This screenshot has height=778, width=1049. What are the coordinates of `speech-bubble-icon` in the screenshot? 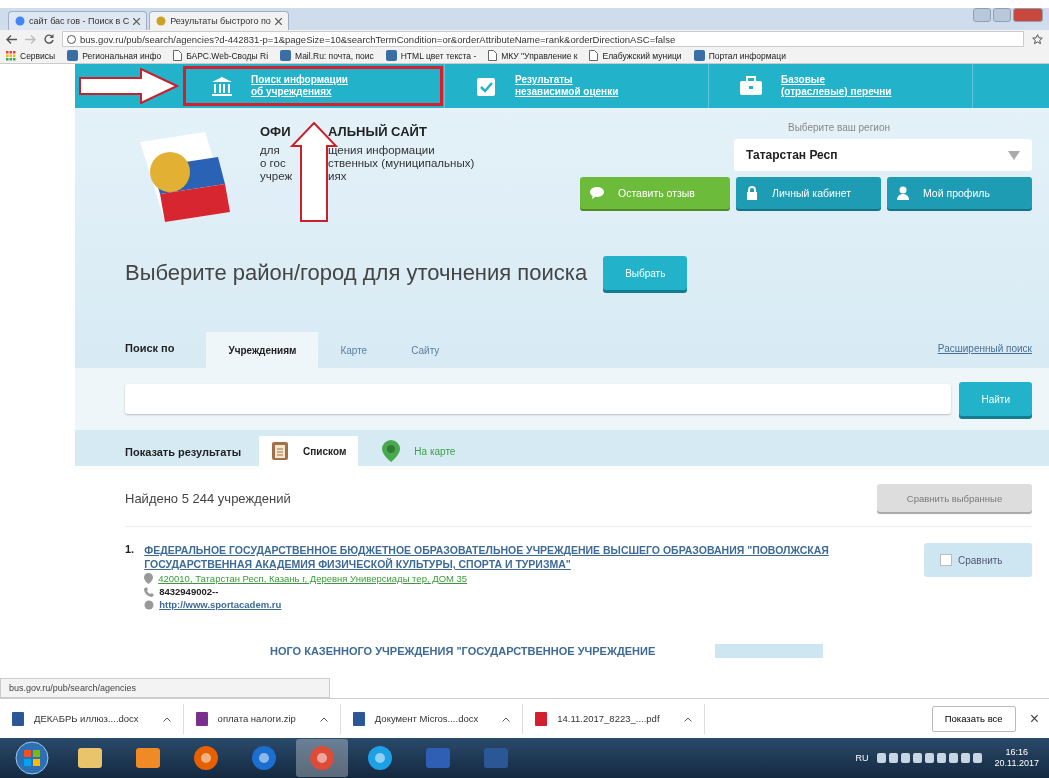 It's located at (597, 193).